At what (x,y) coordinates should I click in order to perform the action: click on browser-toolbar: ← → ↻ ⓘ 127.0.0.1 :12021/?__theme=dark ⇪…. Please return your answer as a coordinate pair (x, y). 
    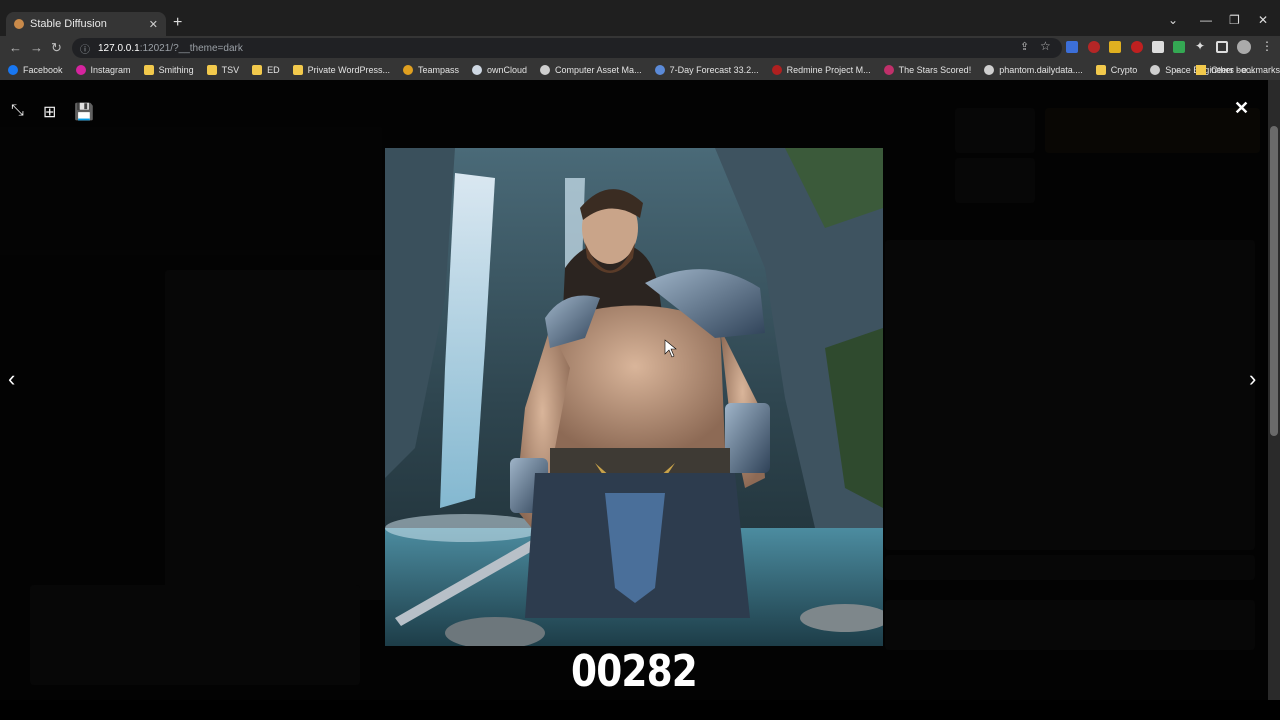
    Looking at the image, I should click on (640, 48).